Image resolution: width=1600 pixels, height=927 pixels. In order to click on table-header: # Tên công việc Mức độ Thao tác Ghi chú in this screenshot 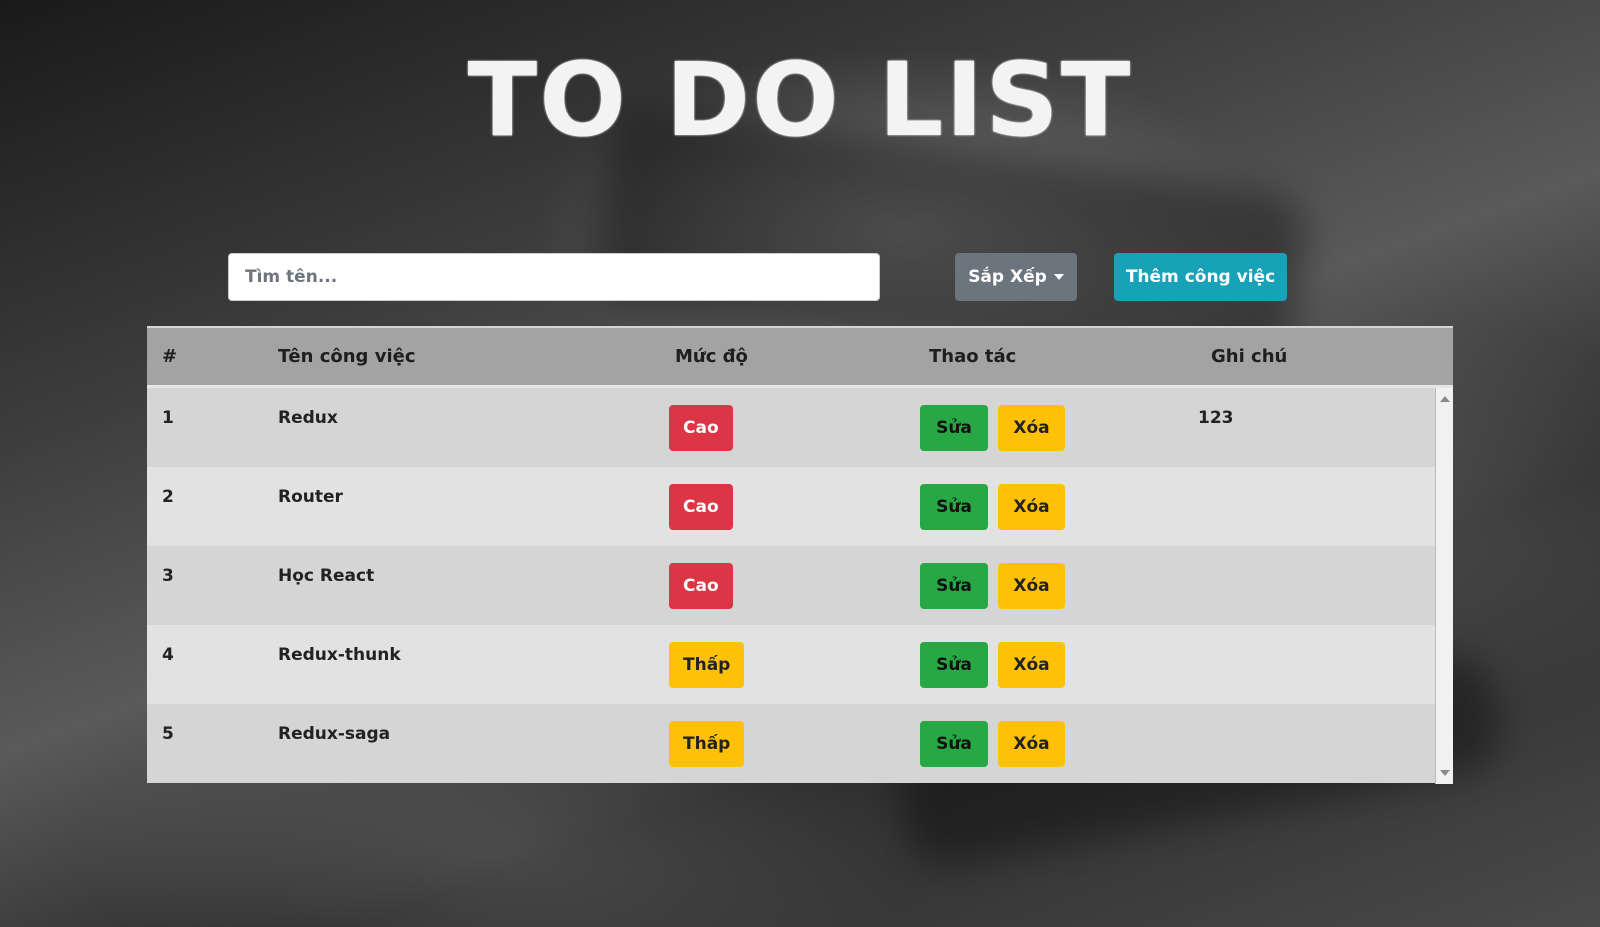, I will do `click(800, 357)`.